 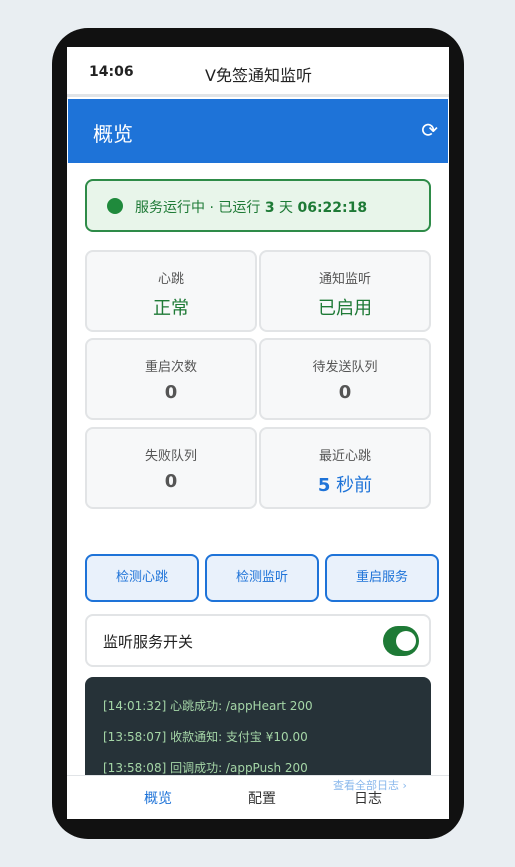 What do you see at coordinates (113, 134) in the screenshot?
I see `page-title: 概览` at bounding box center [113, 134].